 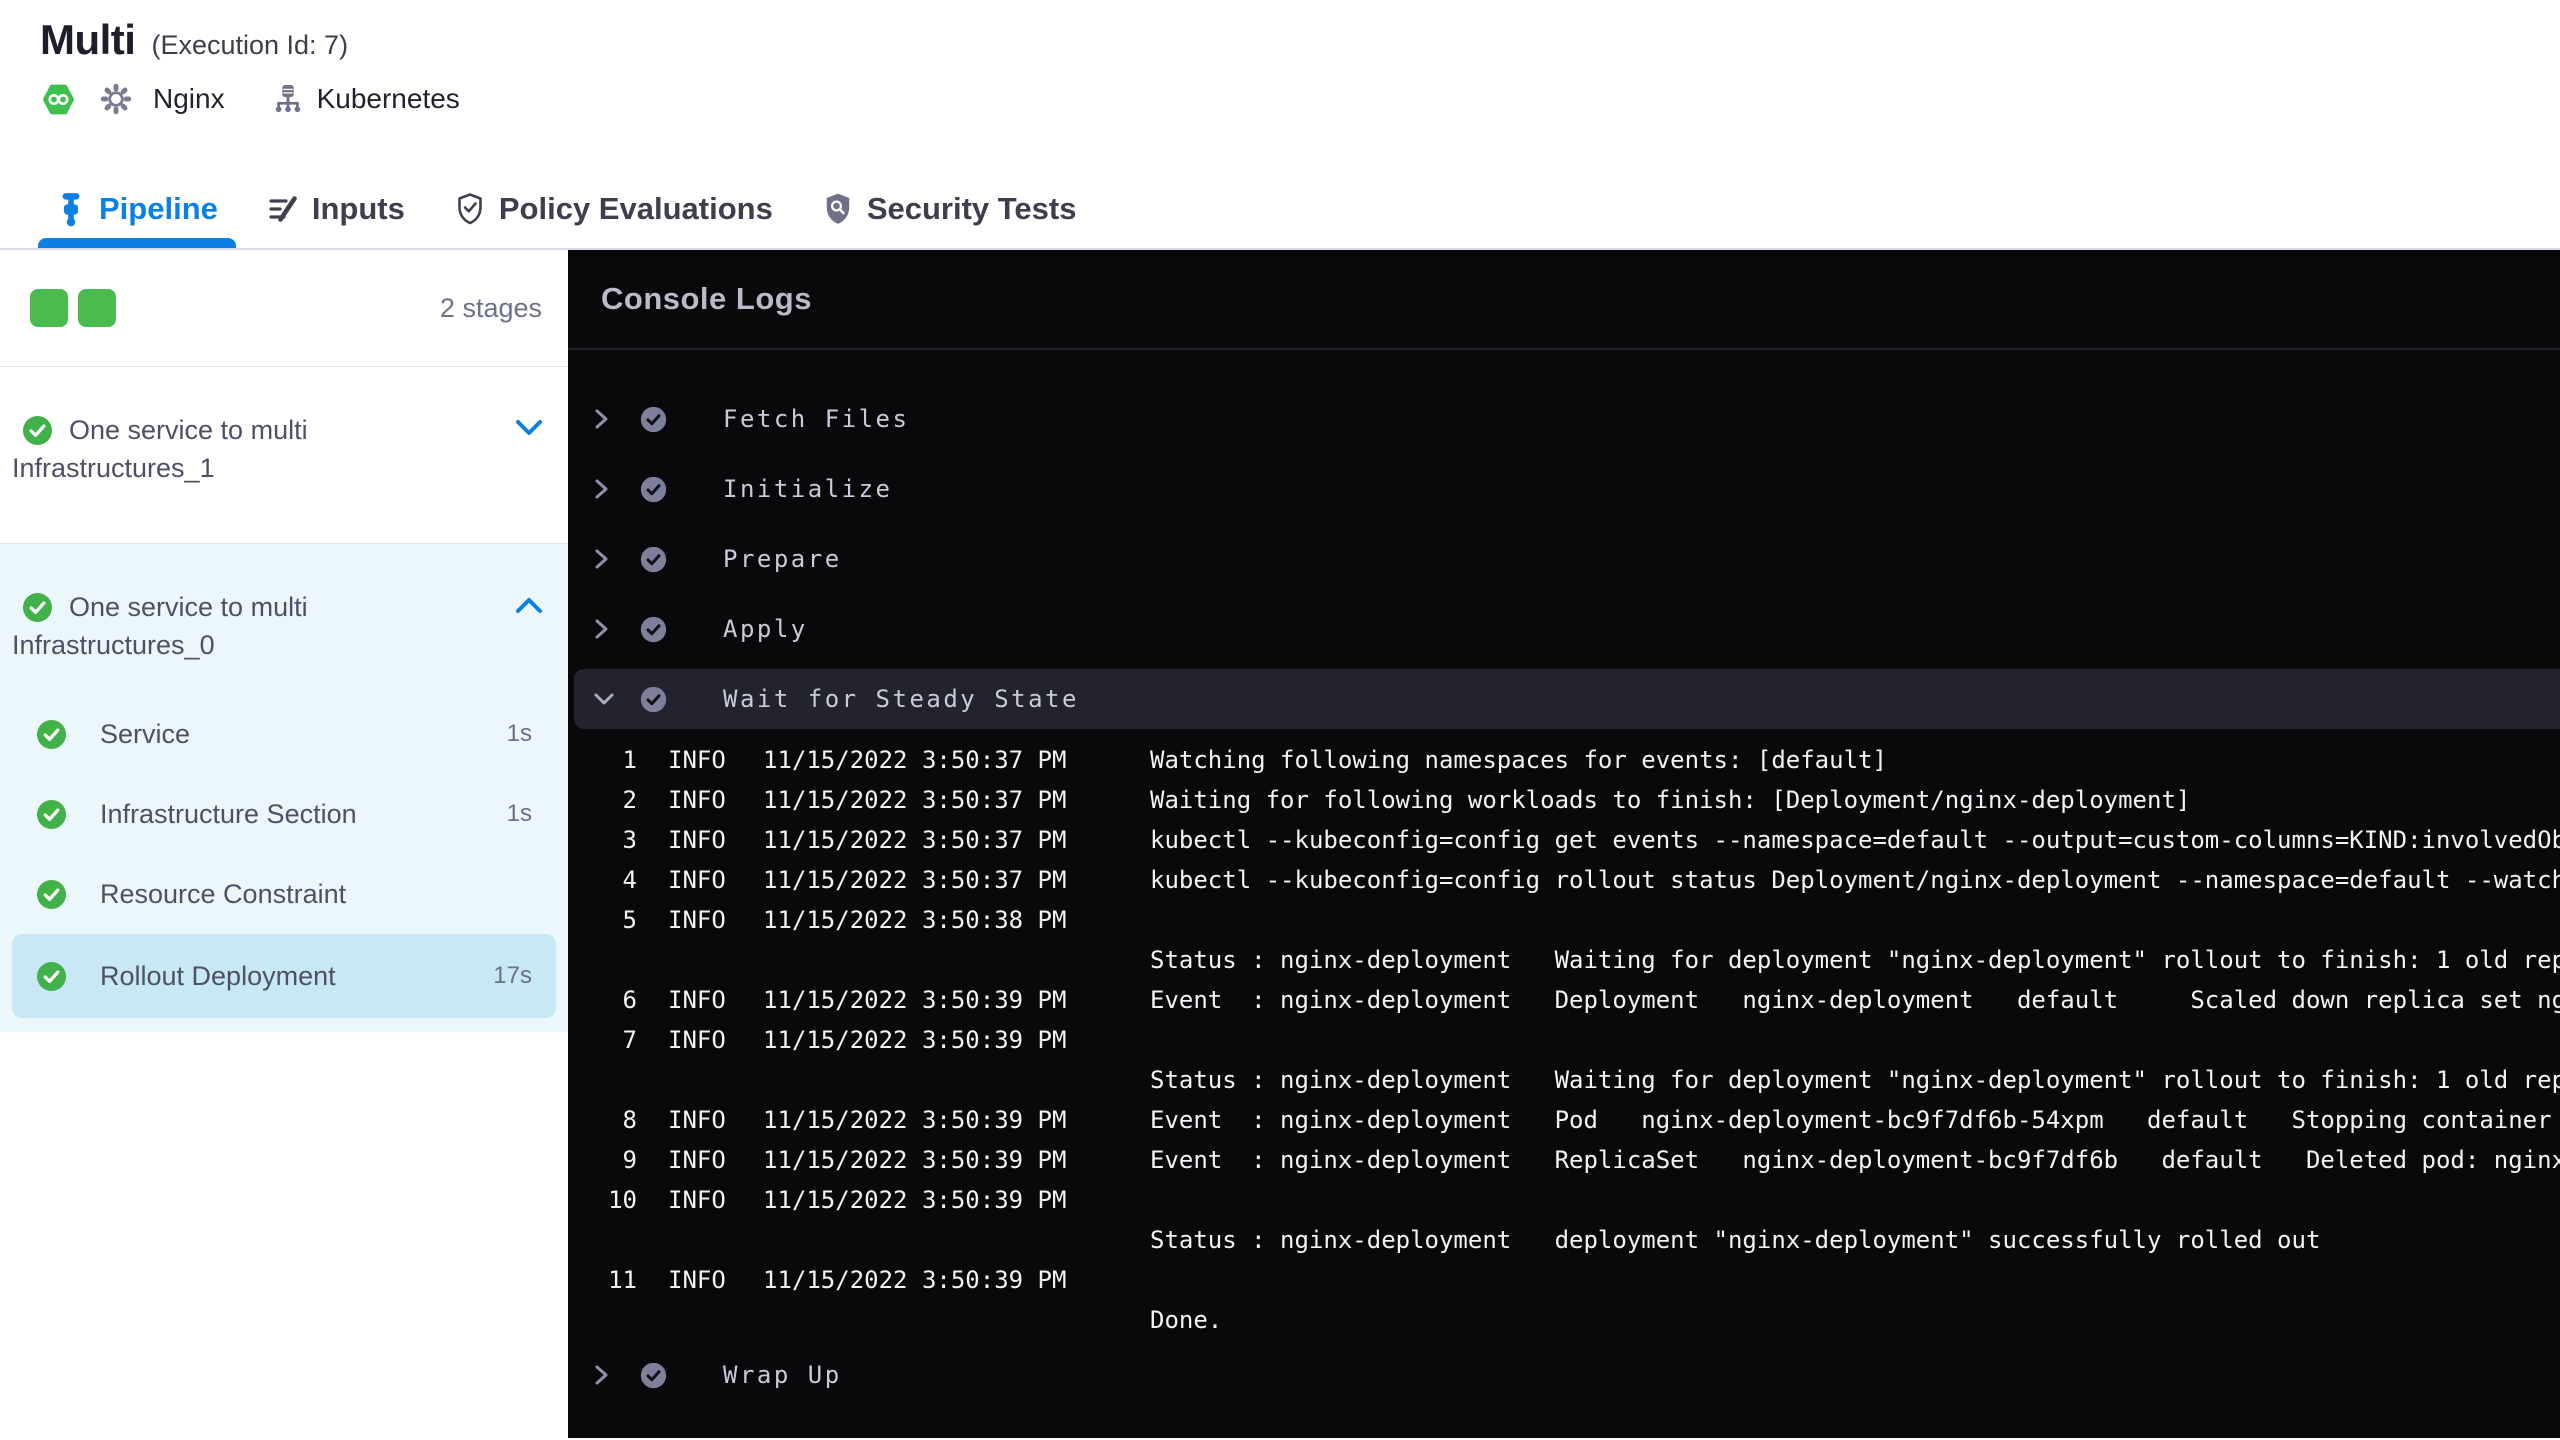 I want to click on log-line: 10 INFO 11/15/2022 3:50:39 PM, so click(x=837, y=1200).